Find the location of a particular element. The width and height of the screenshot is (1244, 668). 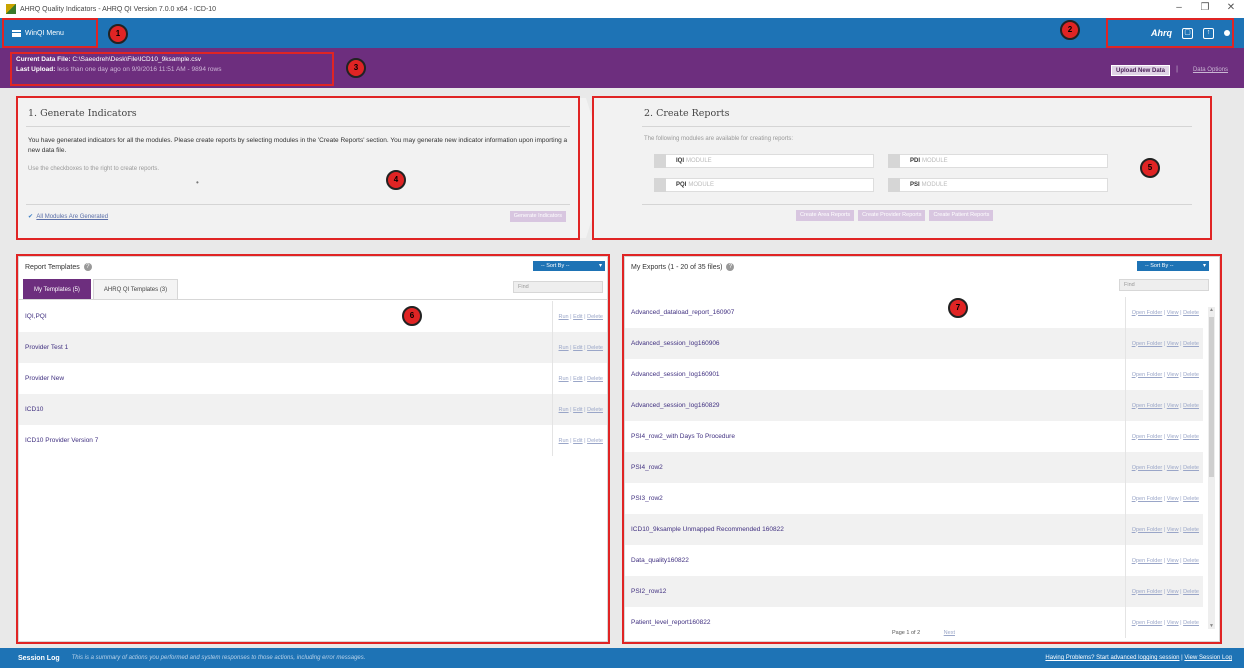

module-psi: PSI MODULE is located at coordinates (998, 185).